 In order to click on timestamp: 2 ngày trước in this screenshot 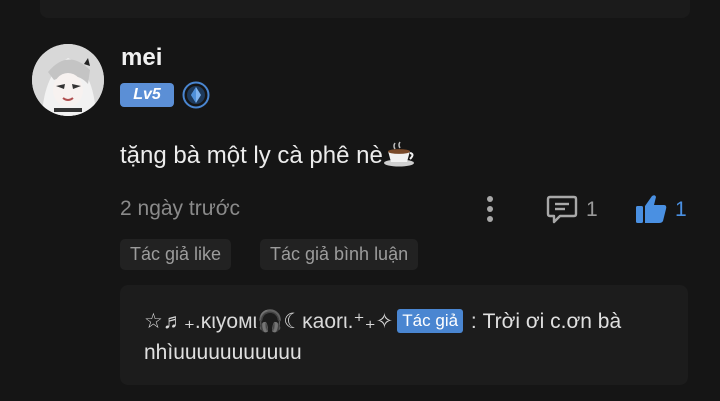, I will do `click(180, 208)`.